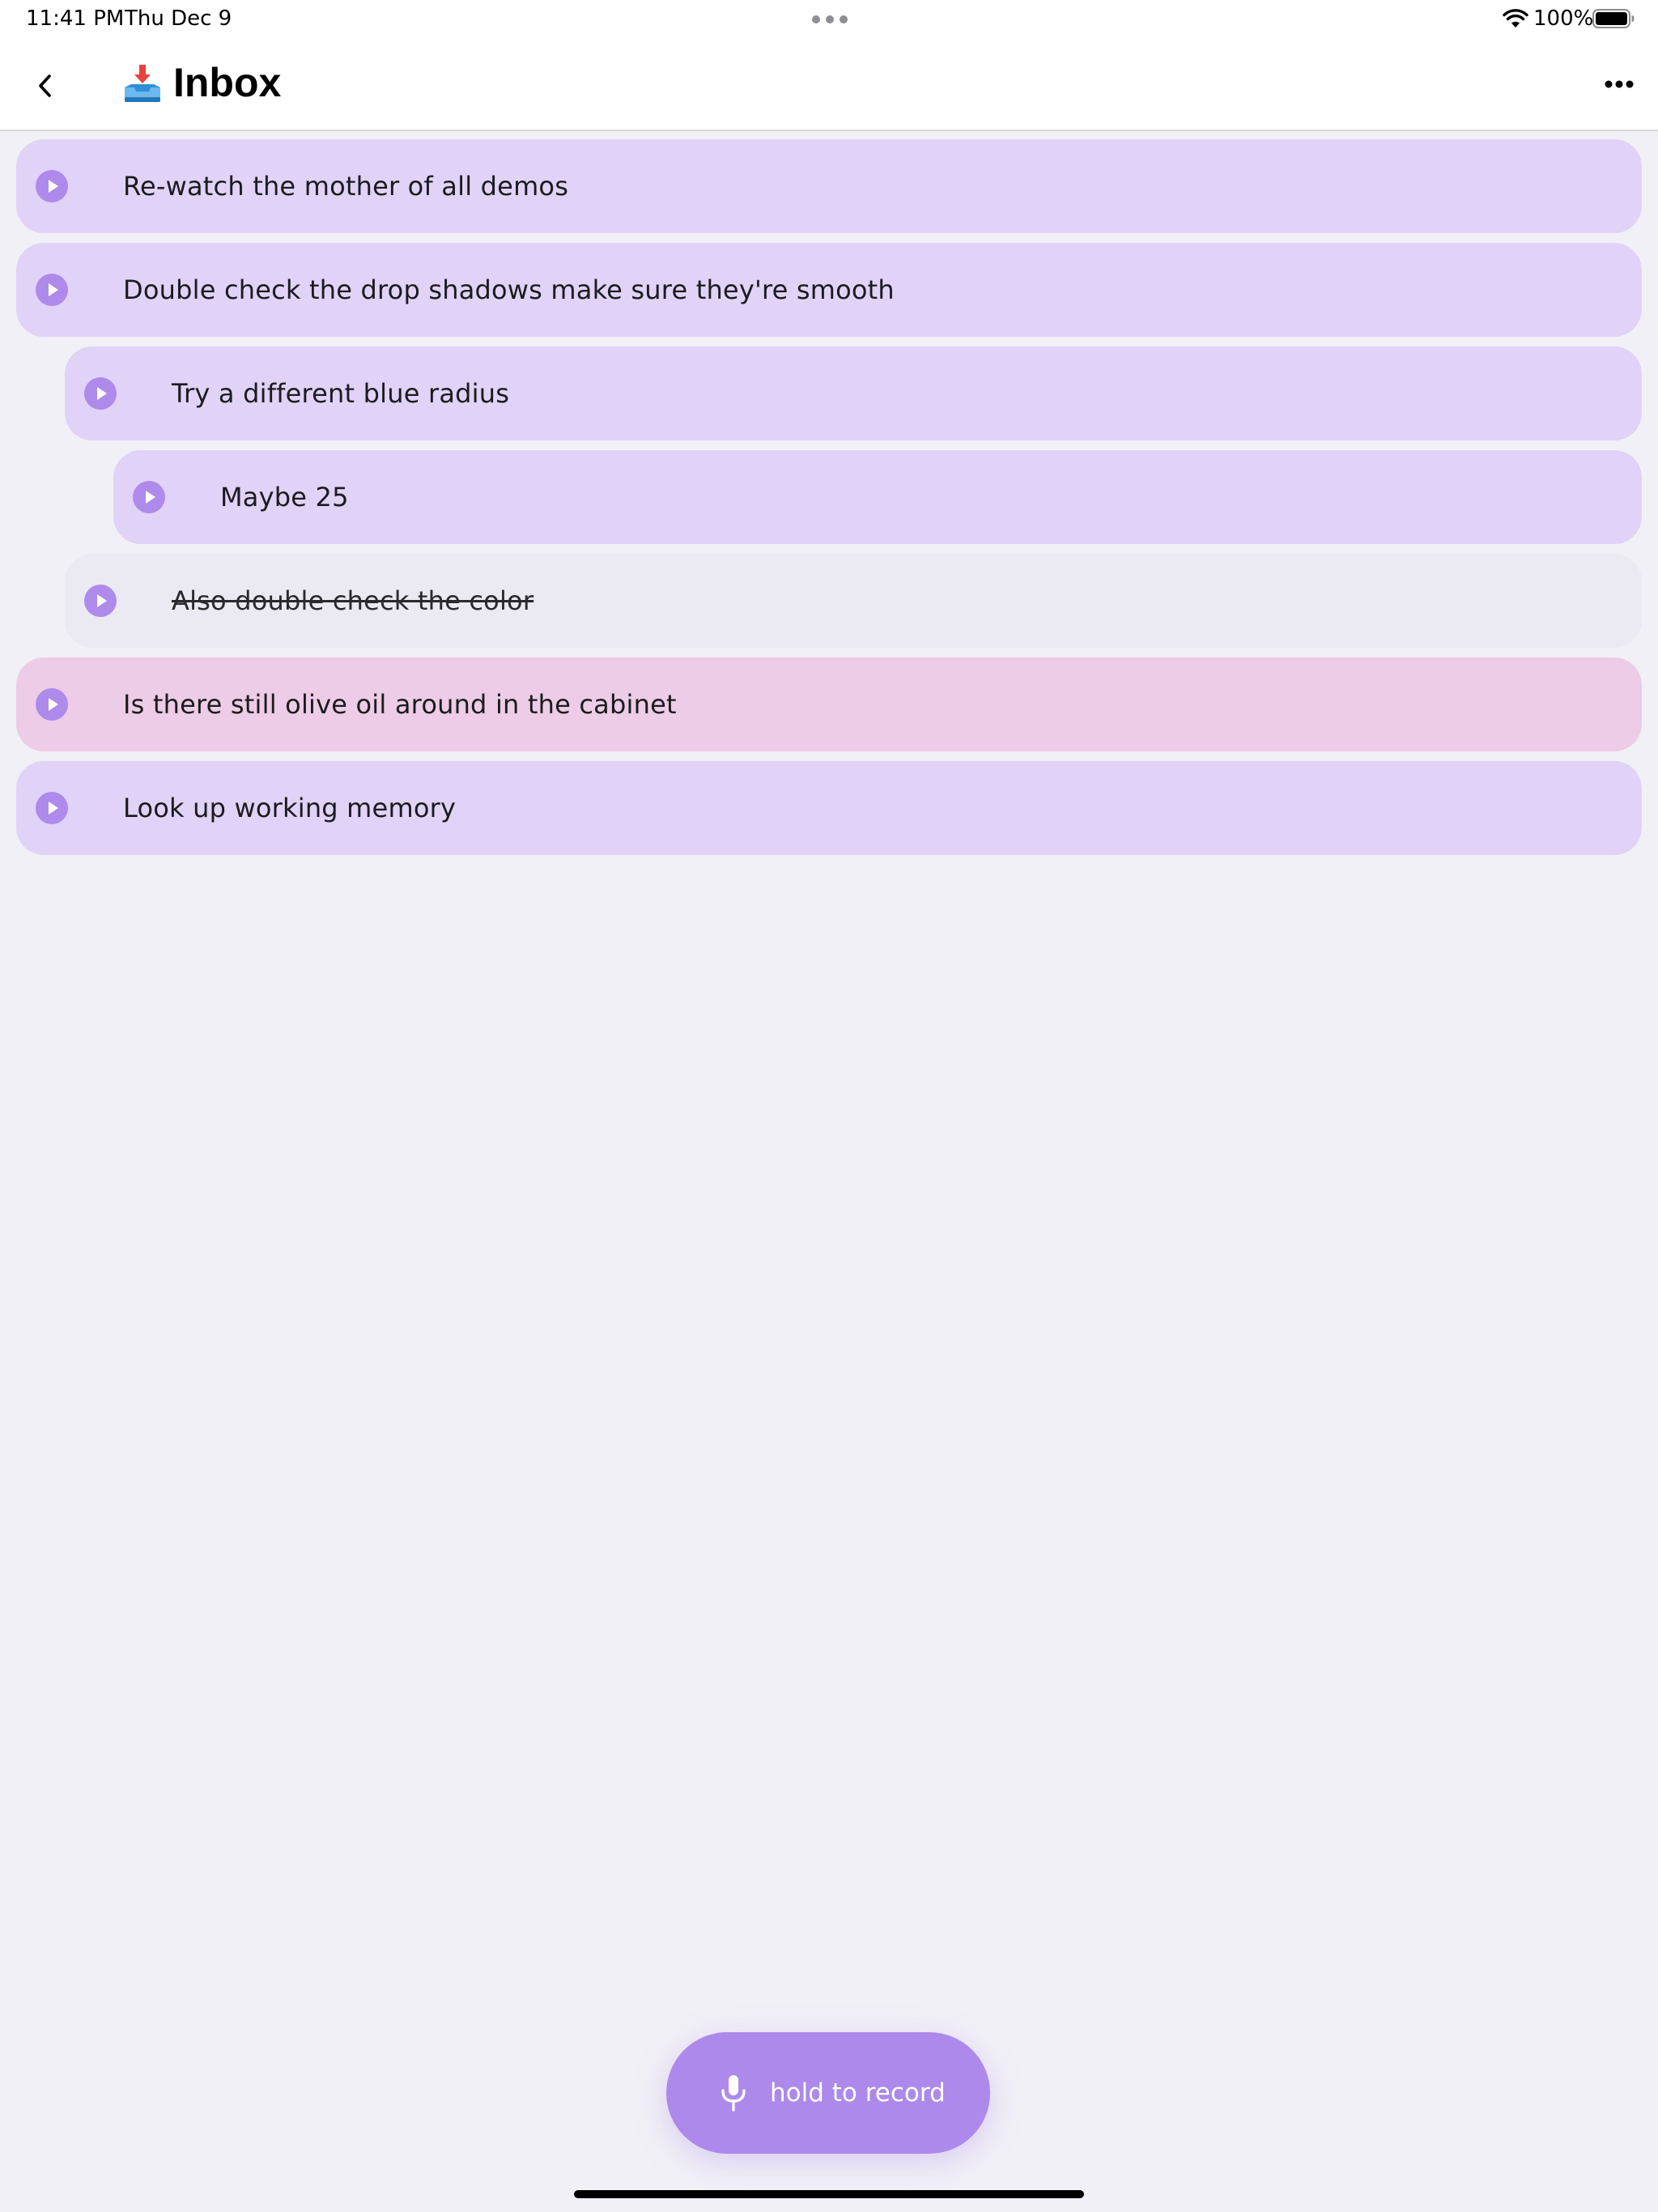 Image resolution: width=1658 pixels, height=2212 pixels. Describe the element at coordinates (858, 2093) in the screenshot. I see `record-button-label: hold to record` at that location.